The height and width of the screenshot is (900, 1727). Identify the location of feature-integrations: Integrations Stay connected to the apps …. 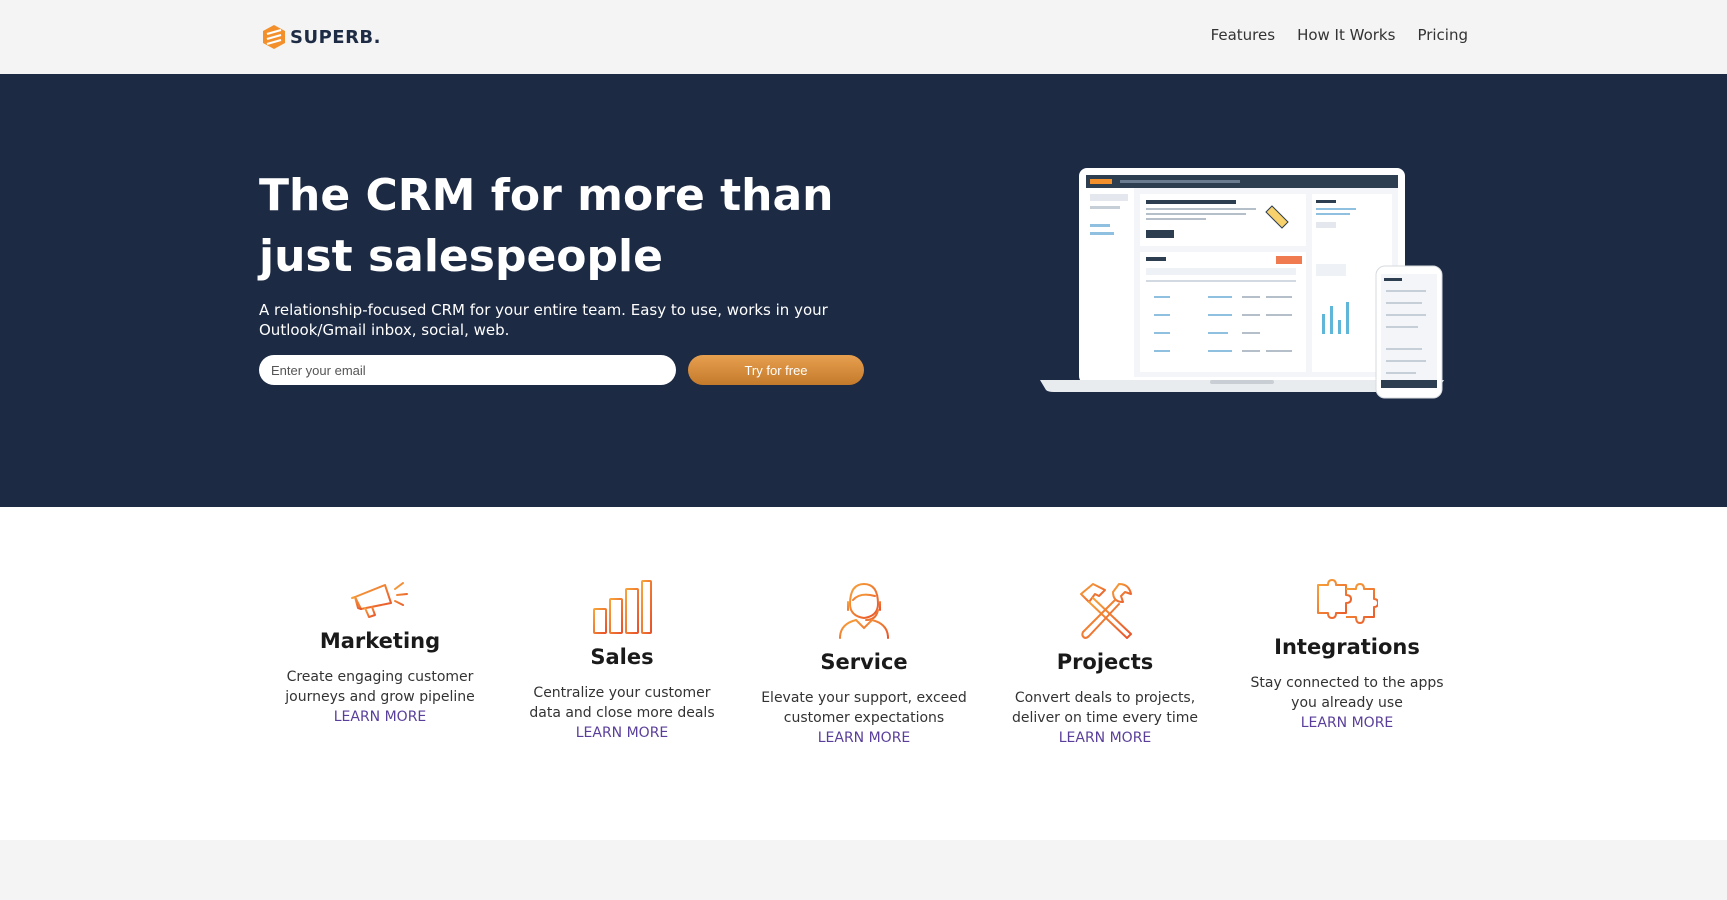
(1347, 656).